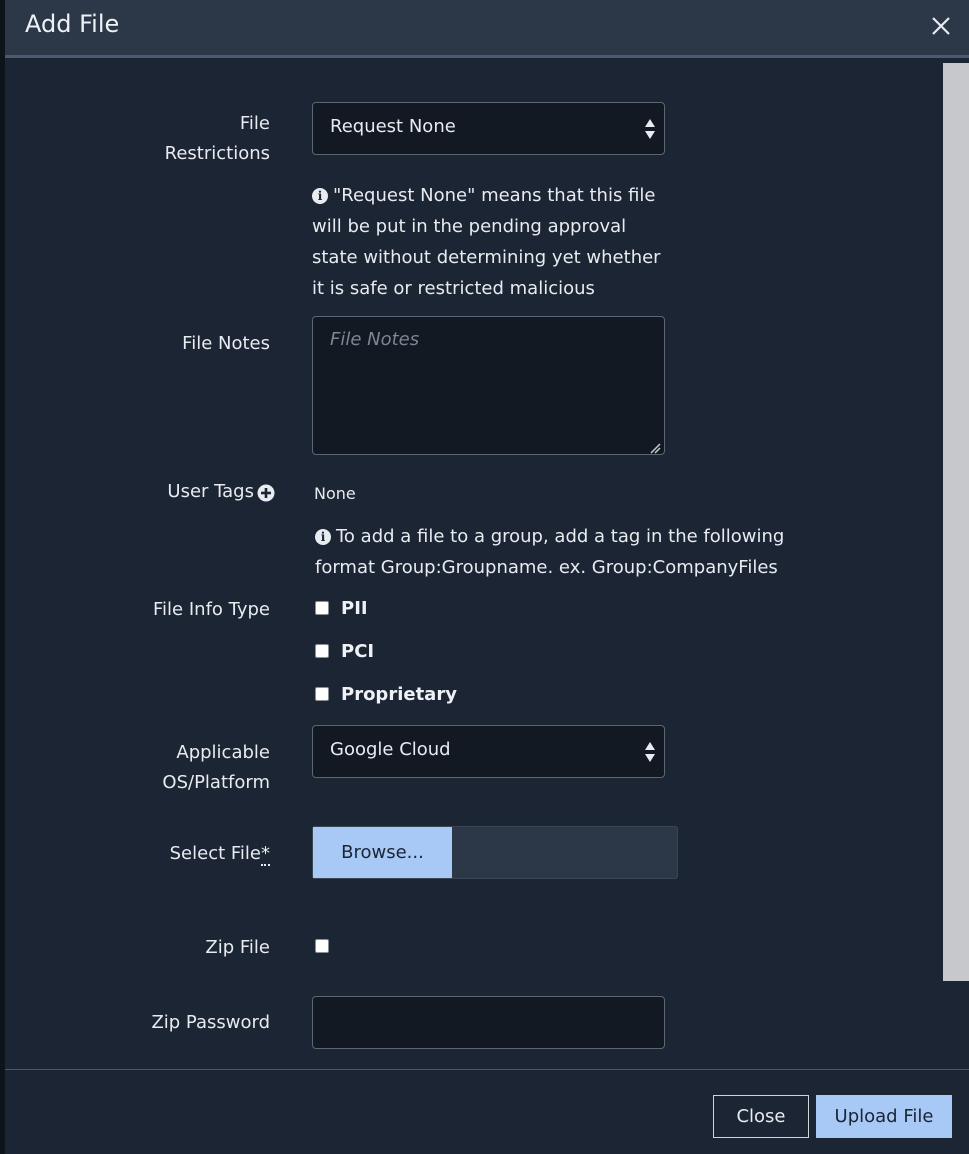  Describe the element at coordinates (488, 1022) in the screenshot. I see `zip-password-input` at that location.